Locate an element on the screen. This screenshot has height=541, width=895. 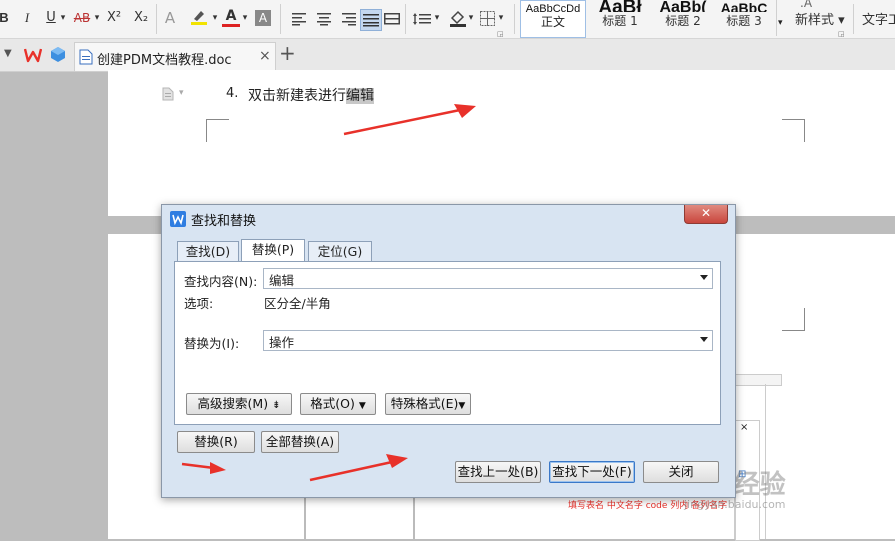
strikethrough-button: AB is located at coordinates (82, 18).